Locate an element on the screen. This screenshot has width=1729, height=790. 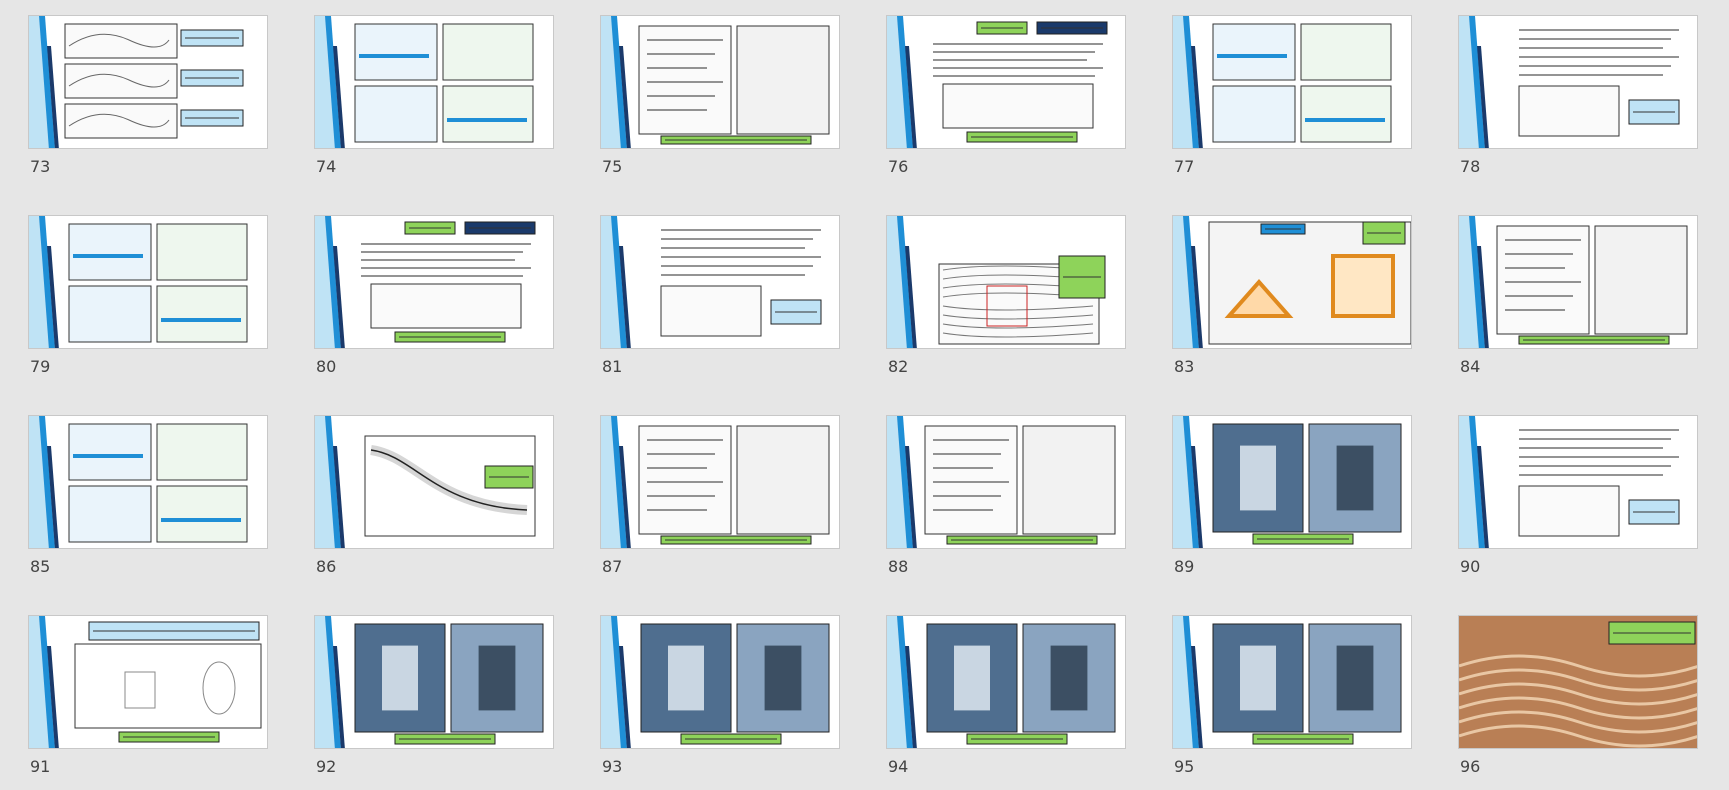
slide-thumbnail-cell: 96 is located at coordinates (1579, 702).